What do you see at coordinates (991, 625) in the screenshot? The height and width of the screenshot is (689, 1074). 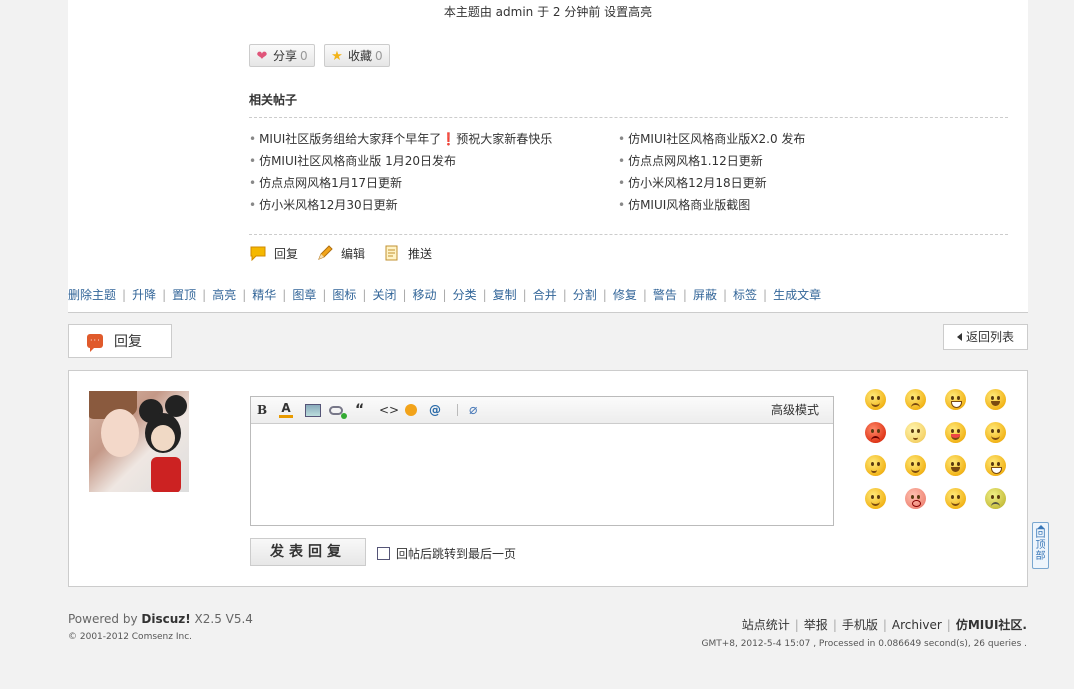 I see `footer-site-name: 仿MIUI社区.` at bounding box center [991, 625].